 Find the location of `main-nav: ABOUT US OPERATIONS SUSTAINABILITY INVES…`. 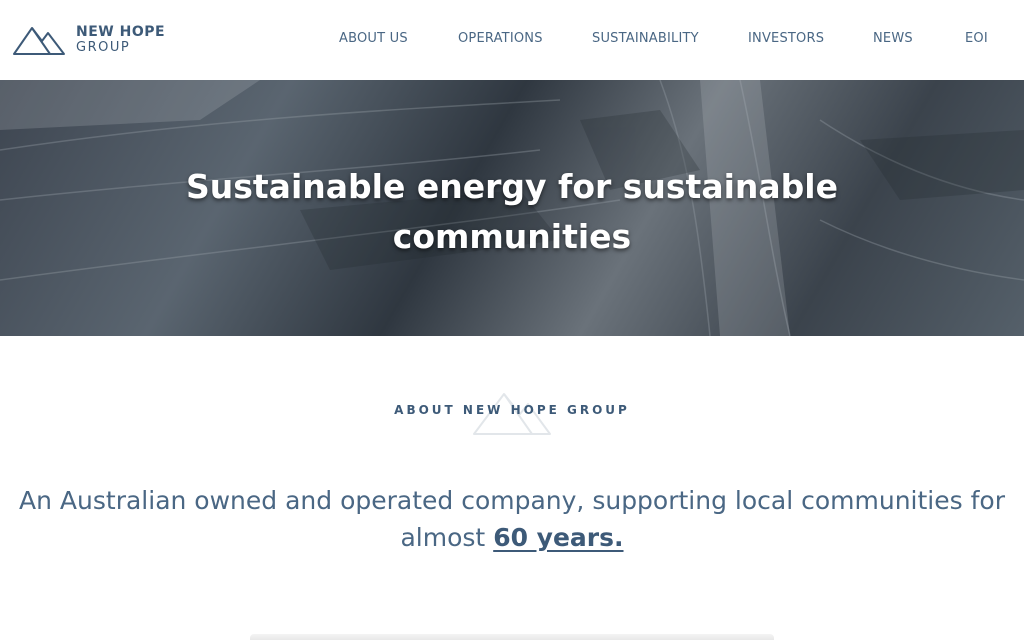

main-nav: ABOUT US OPERATIONS SUSTAINABILITY INVES… is located at coordinates (512, 40).